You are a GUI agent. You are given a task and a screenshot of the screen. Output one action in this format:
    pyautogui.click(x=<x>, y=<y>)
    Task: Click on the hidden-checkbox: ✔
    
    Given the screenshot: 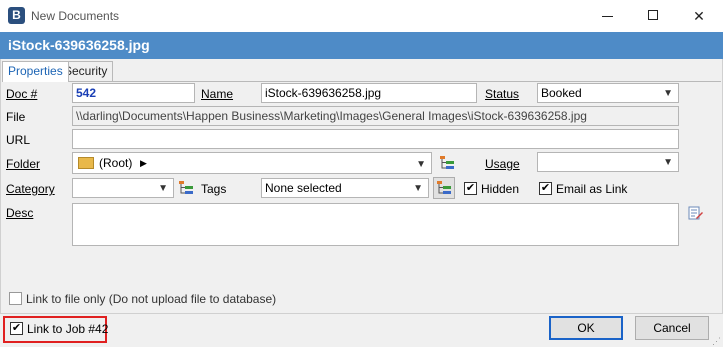 What is the action you would take?
    pyautogui.click(x=470, y=188)
    